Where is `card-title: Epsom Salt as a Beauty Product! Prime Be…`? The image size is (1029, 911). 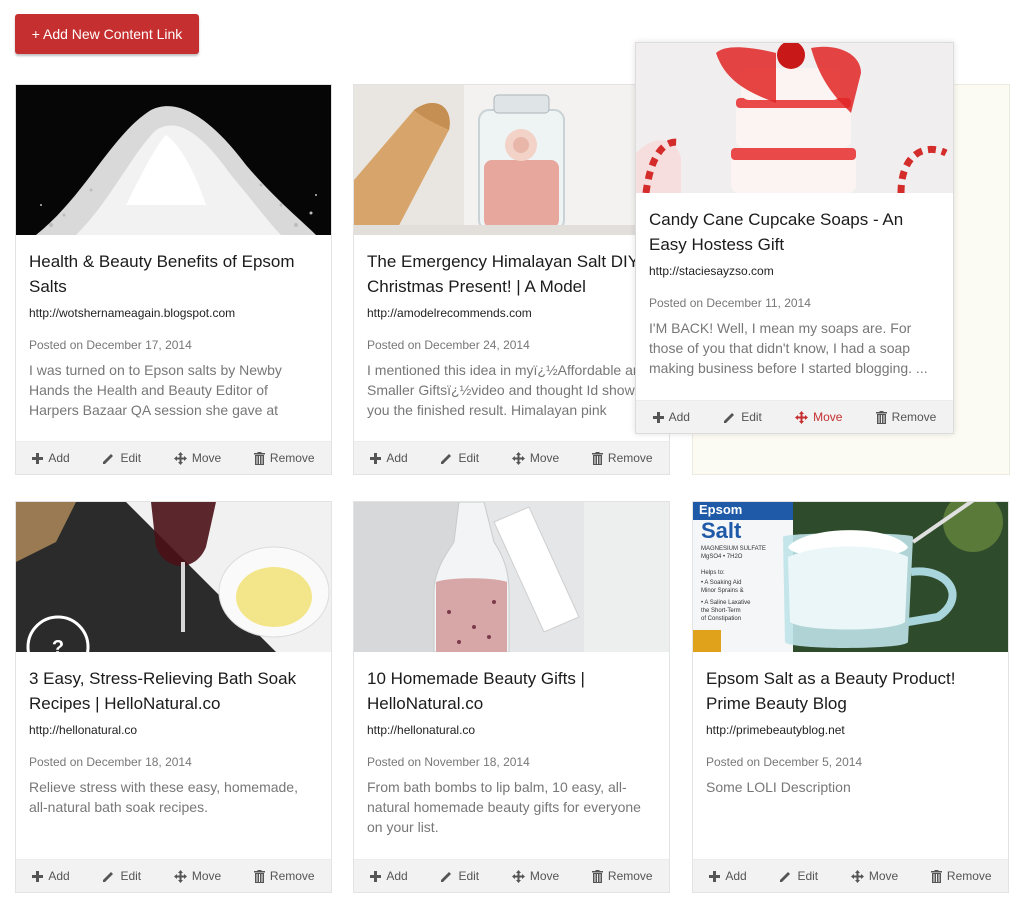 card-title: Epsom Salt as a Beauty Product! Prime Be… is located at coordinates (851, 691).